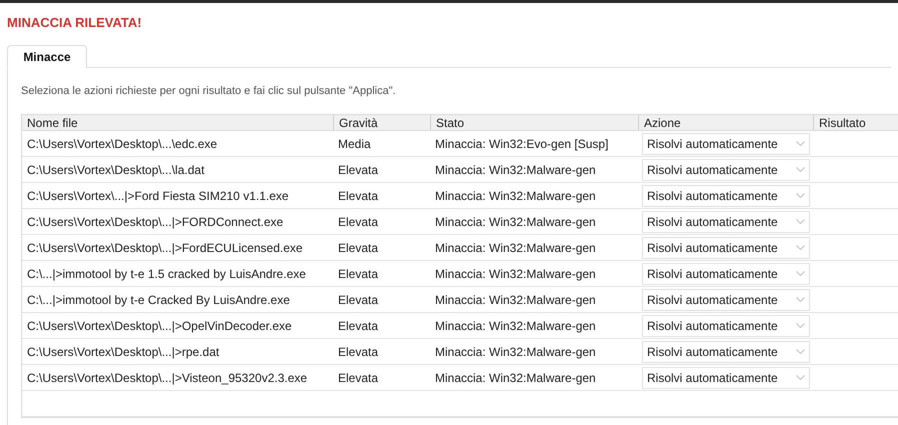  What do you see at coordinates (177, 122) in the screenshot?
I see `column-header: Nome file` at bounding box center [177, 122].